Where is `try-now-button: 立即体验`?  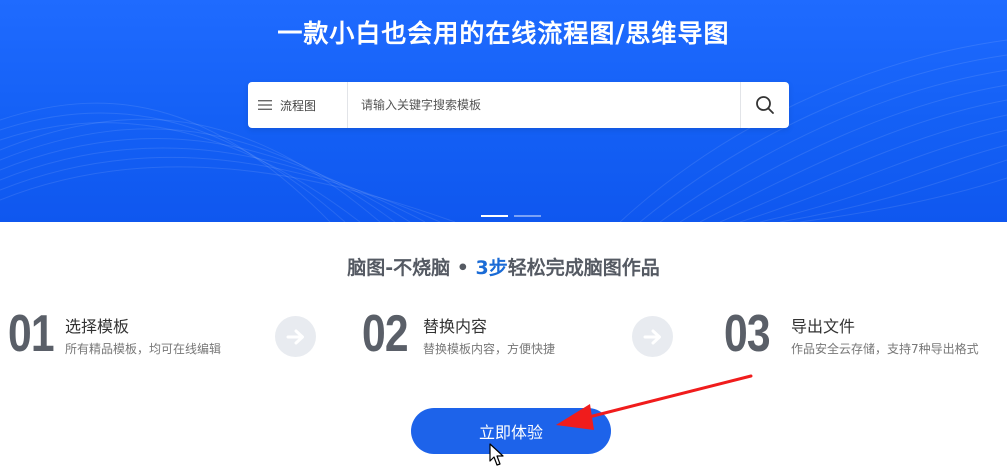 try-now-button: 立即体验 is located at coordinates (511, 431).